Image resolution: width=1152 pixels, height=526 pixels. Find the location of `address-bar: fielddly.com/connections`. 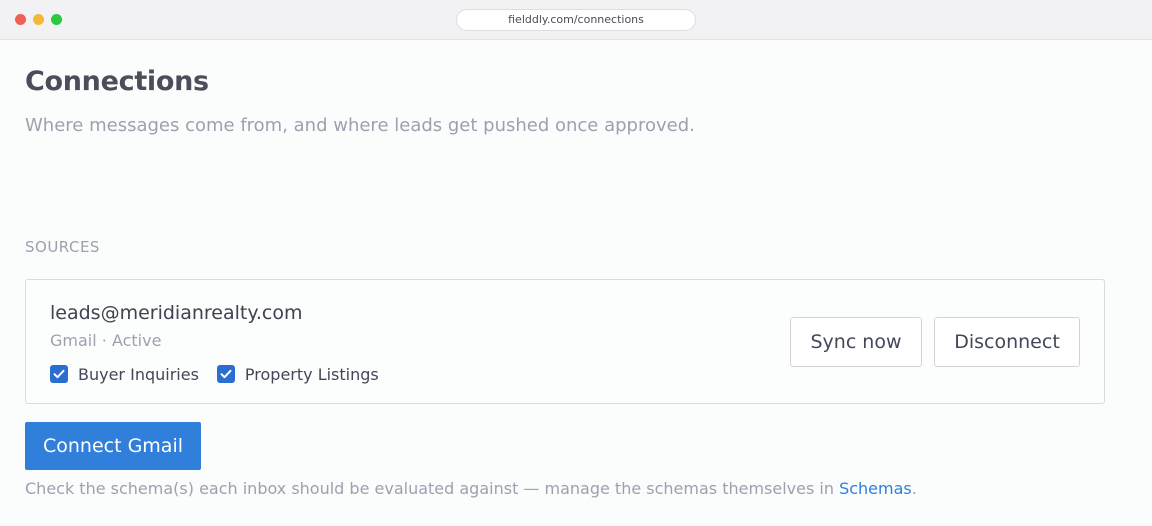

address-bar: fielddly.com/connections is located at coordinates (576, 20).